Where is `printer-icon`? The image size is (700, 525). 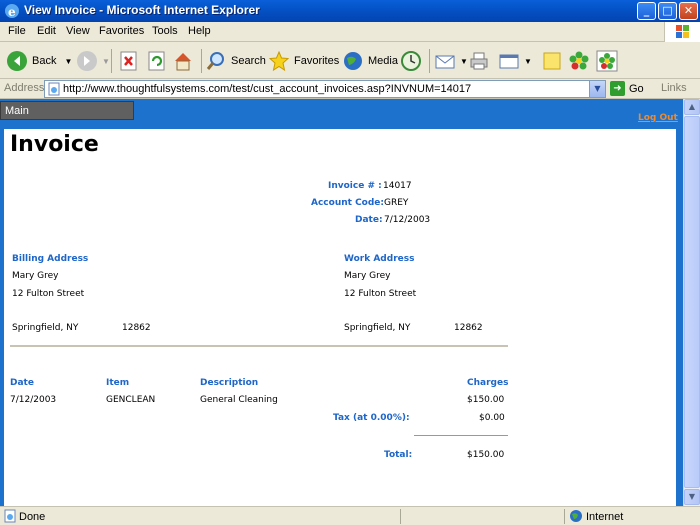
printer-icon is located at coordinates (479, 61).